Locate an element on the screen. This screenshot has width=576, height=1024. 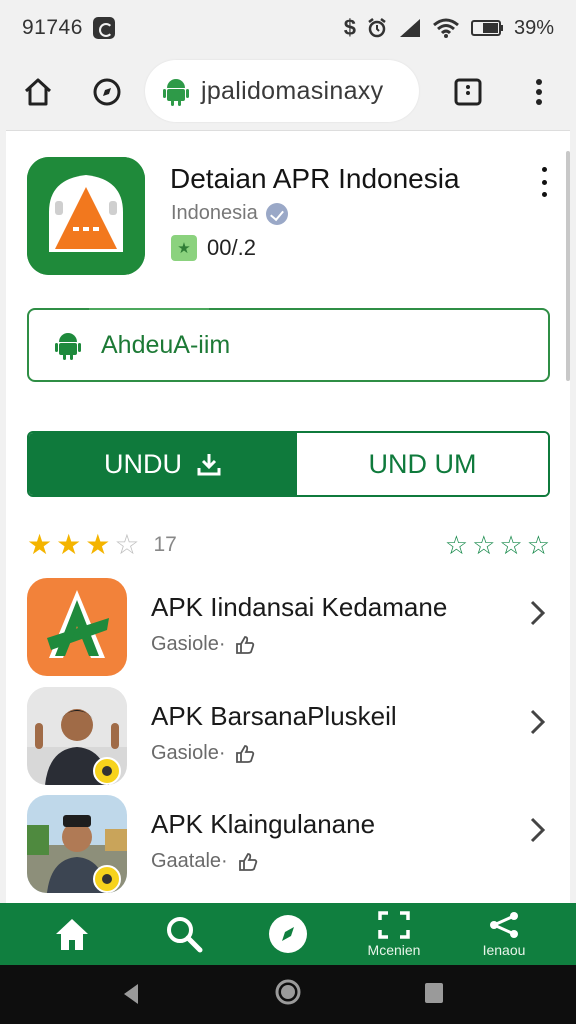
tab-secondary: UND UM is located at coordinates (422, 464).